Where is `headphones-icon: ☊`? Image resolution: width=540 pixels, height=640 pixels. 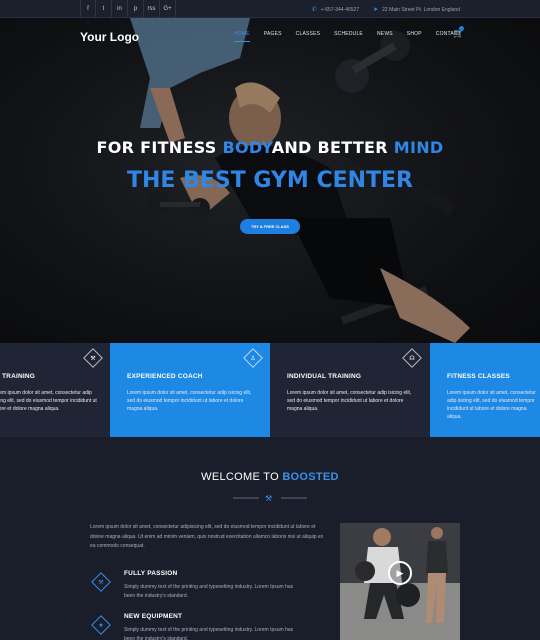
headphones-icon: ☊ is located at coordinates (412, 358).